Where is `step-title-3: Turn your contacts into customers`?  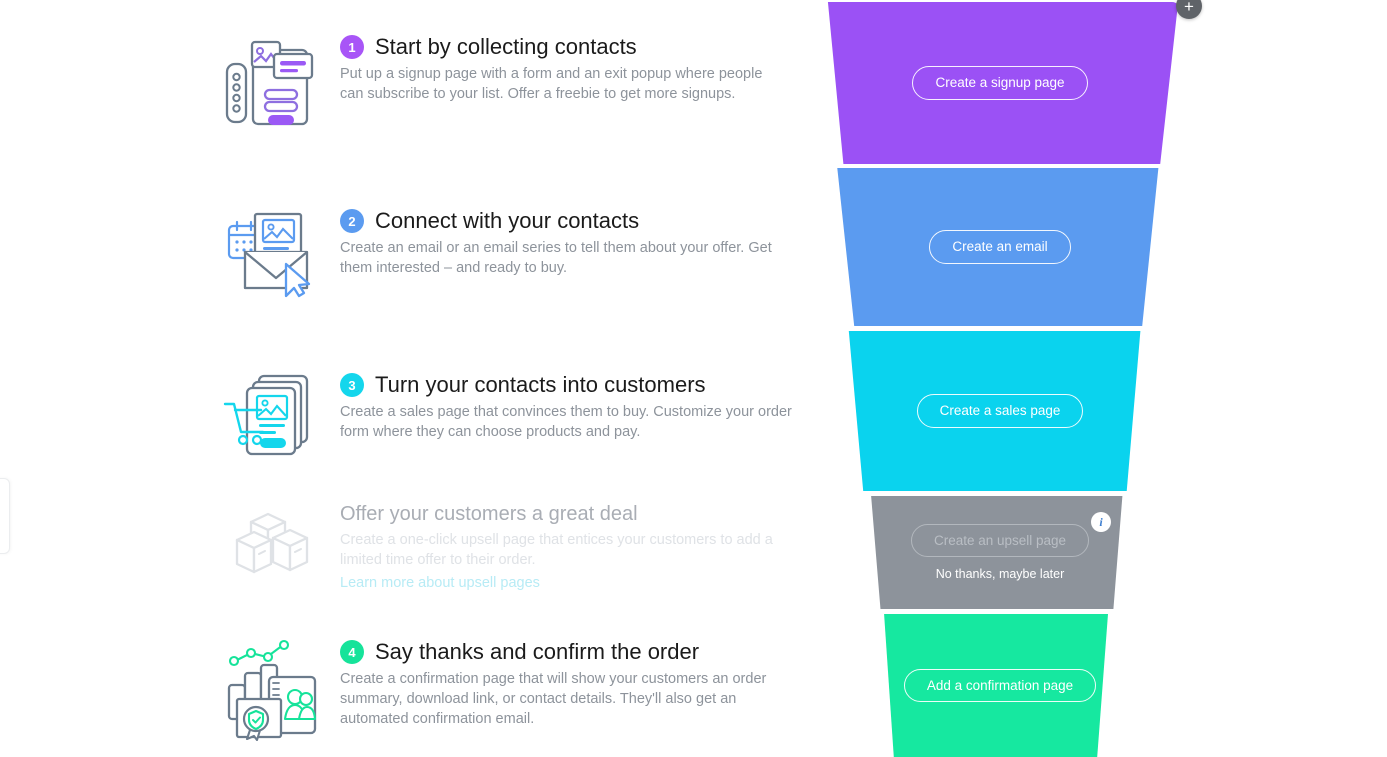 step-title-3: Turn your contacts into customers is located at coordinates (540, 384).